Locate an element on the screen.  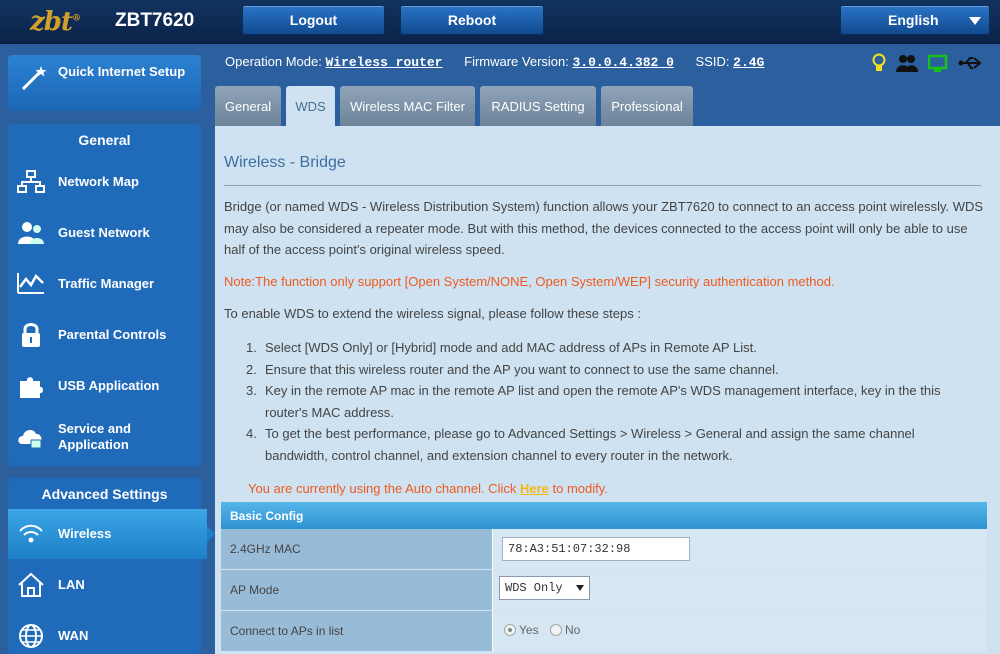
language-select: English is located at coordinates (915, 20).